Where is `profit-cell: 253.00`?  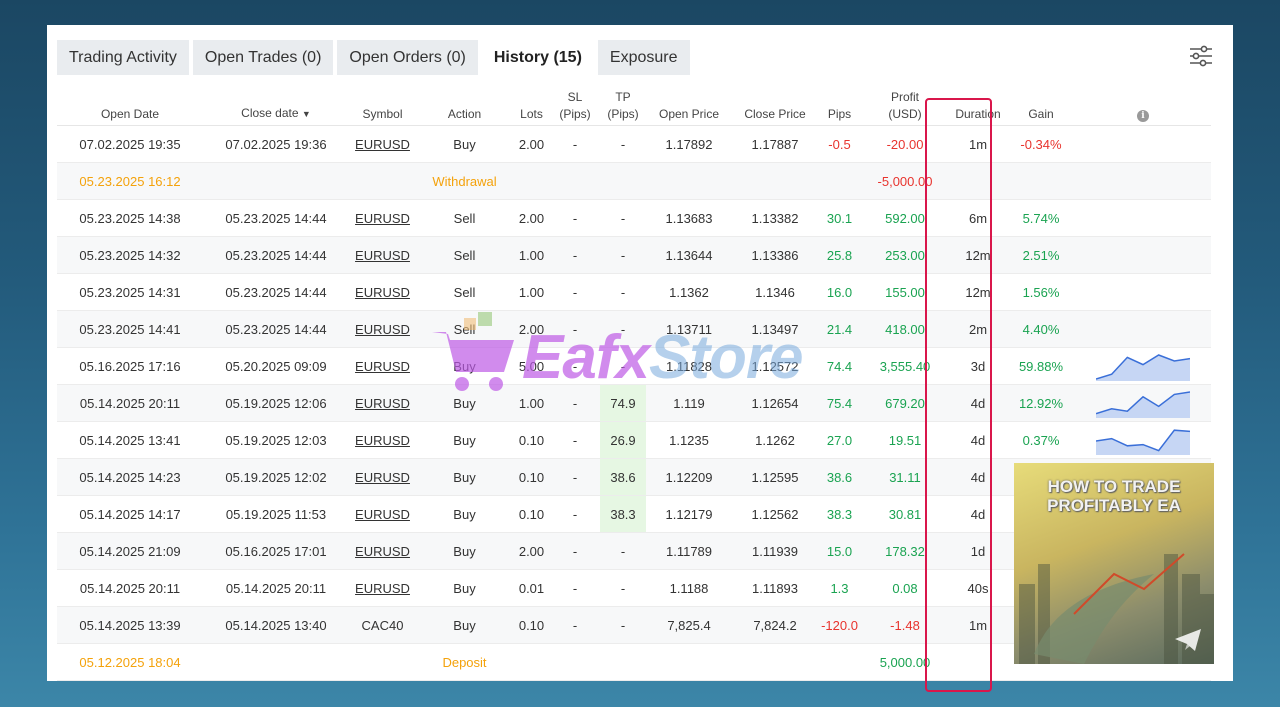
profit-cell: 253.00 is located at coordinates (905, 255).